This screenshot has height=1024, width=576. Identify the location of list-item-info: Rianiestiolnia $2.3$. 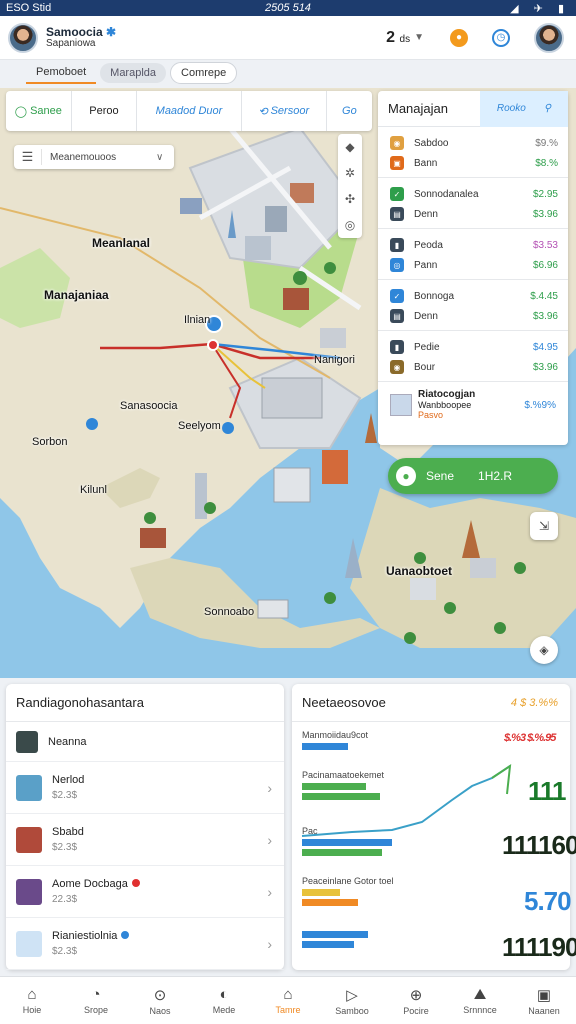
(159, 943).